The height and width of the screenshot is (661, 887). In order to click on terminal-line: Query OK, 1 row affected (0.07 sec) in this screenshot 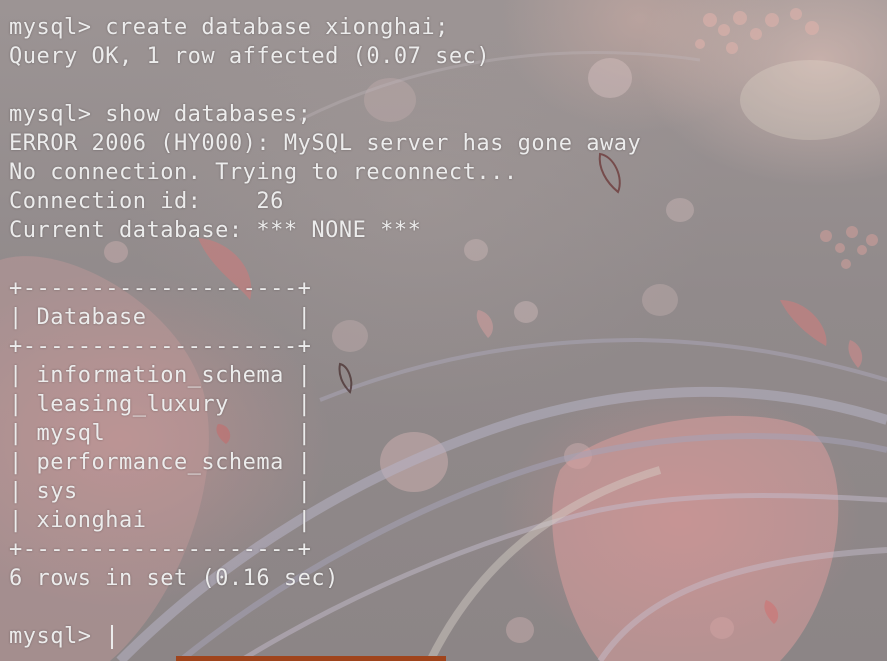, I will do `click(250, 56)`.